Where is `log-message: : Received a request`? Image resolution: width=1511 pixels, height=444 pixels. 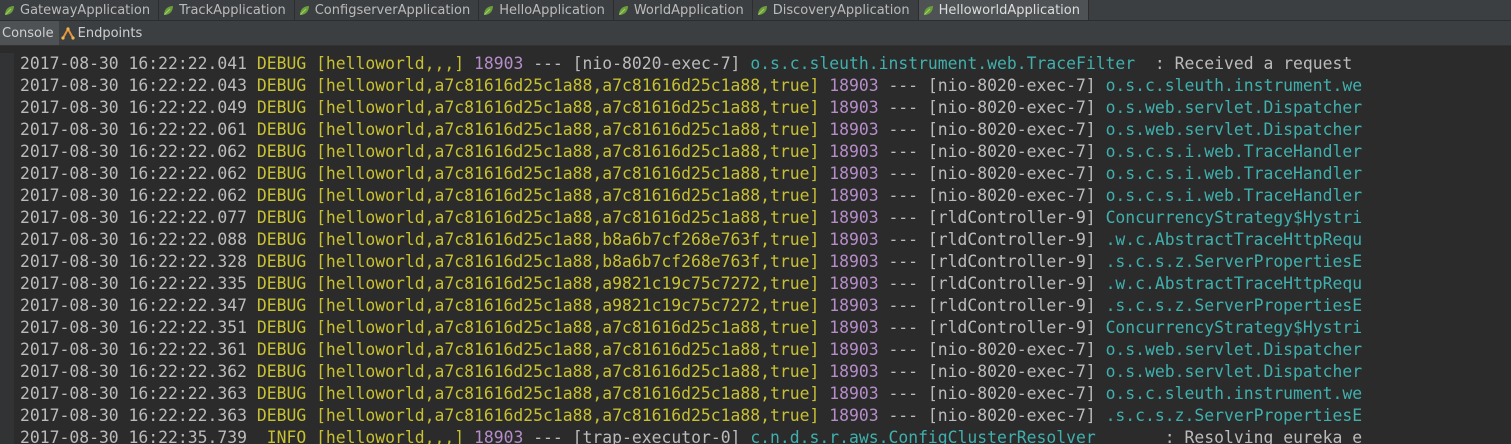
log-message: : Received a request is located at coordinates (1244, 63).